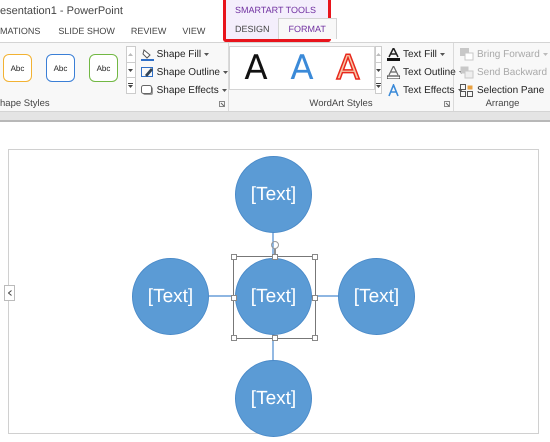 This screenshot has height=442, width=550. I want to click on text-outline-icon, so click(393, 72).